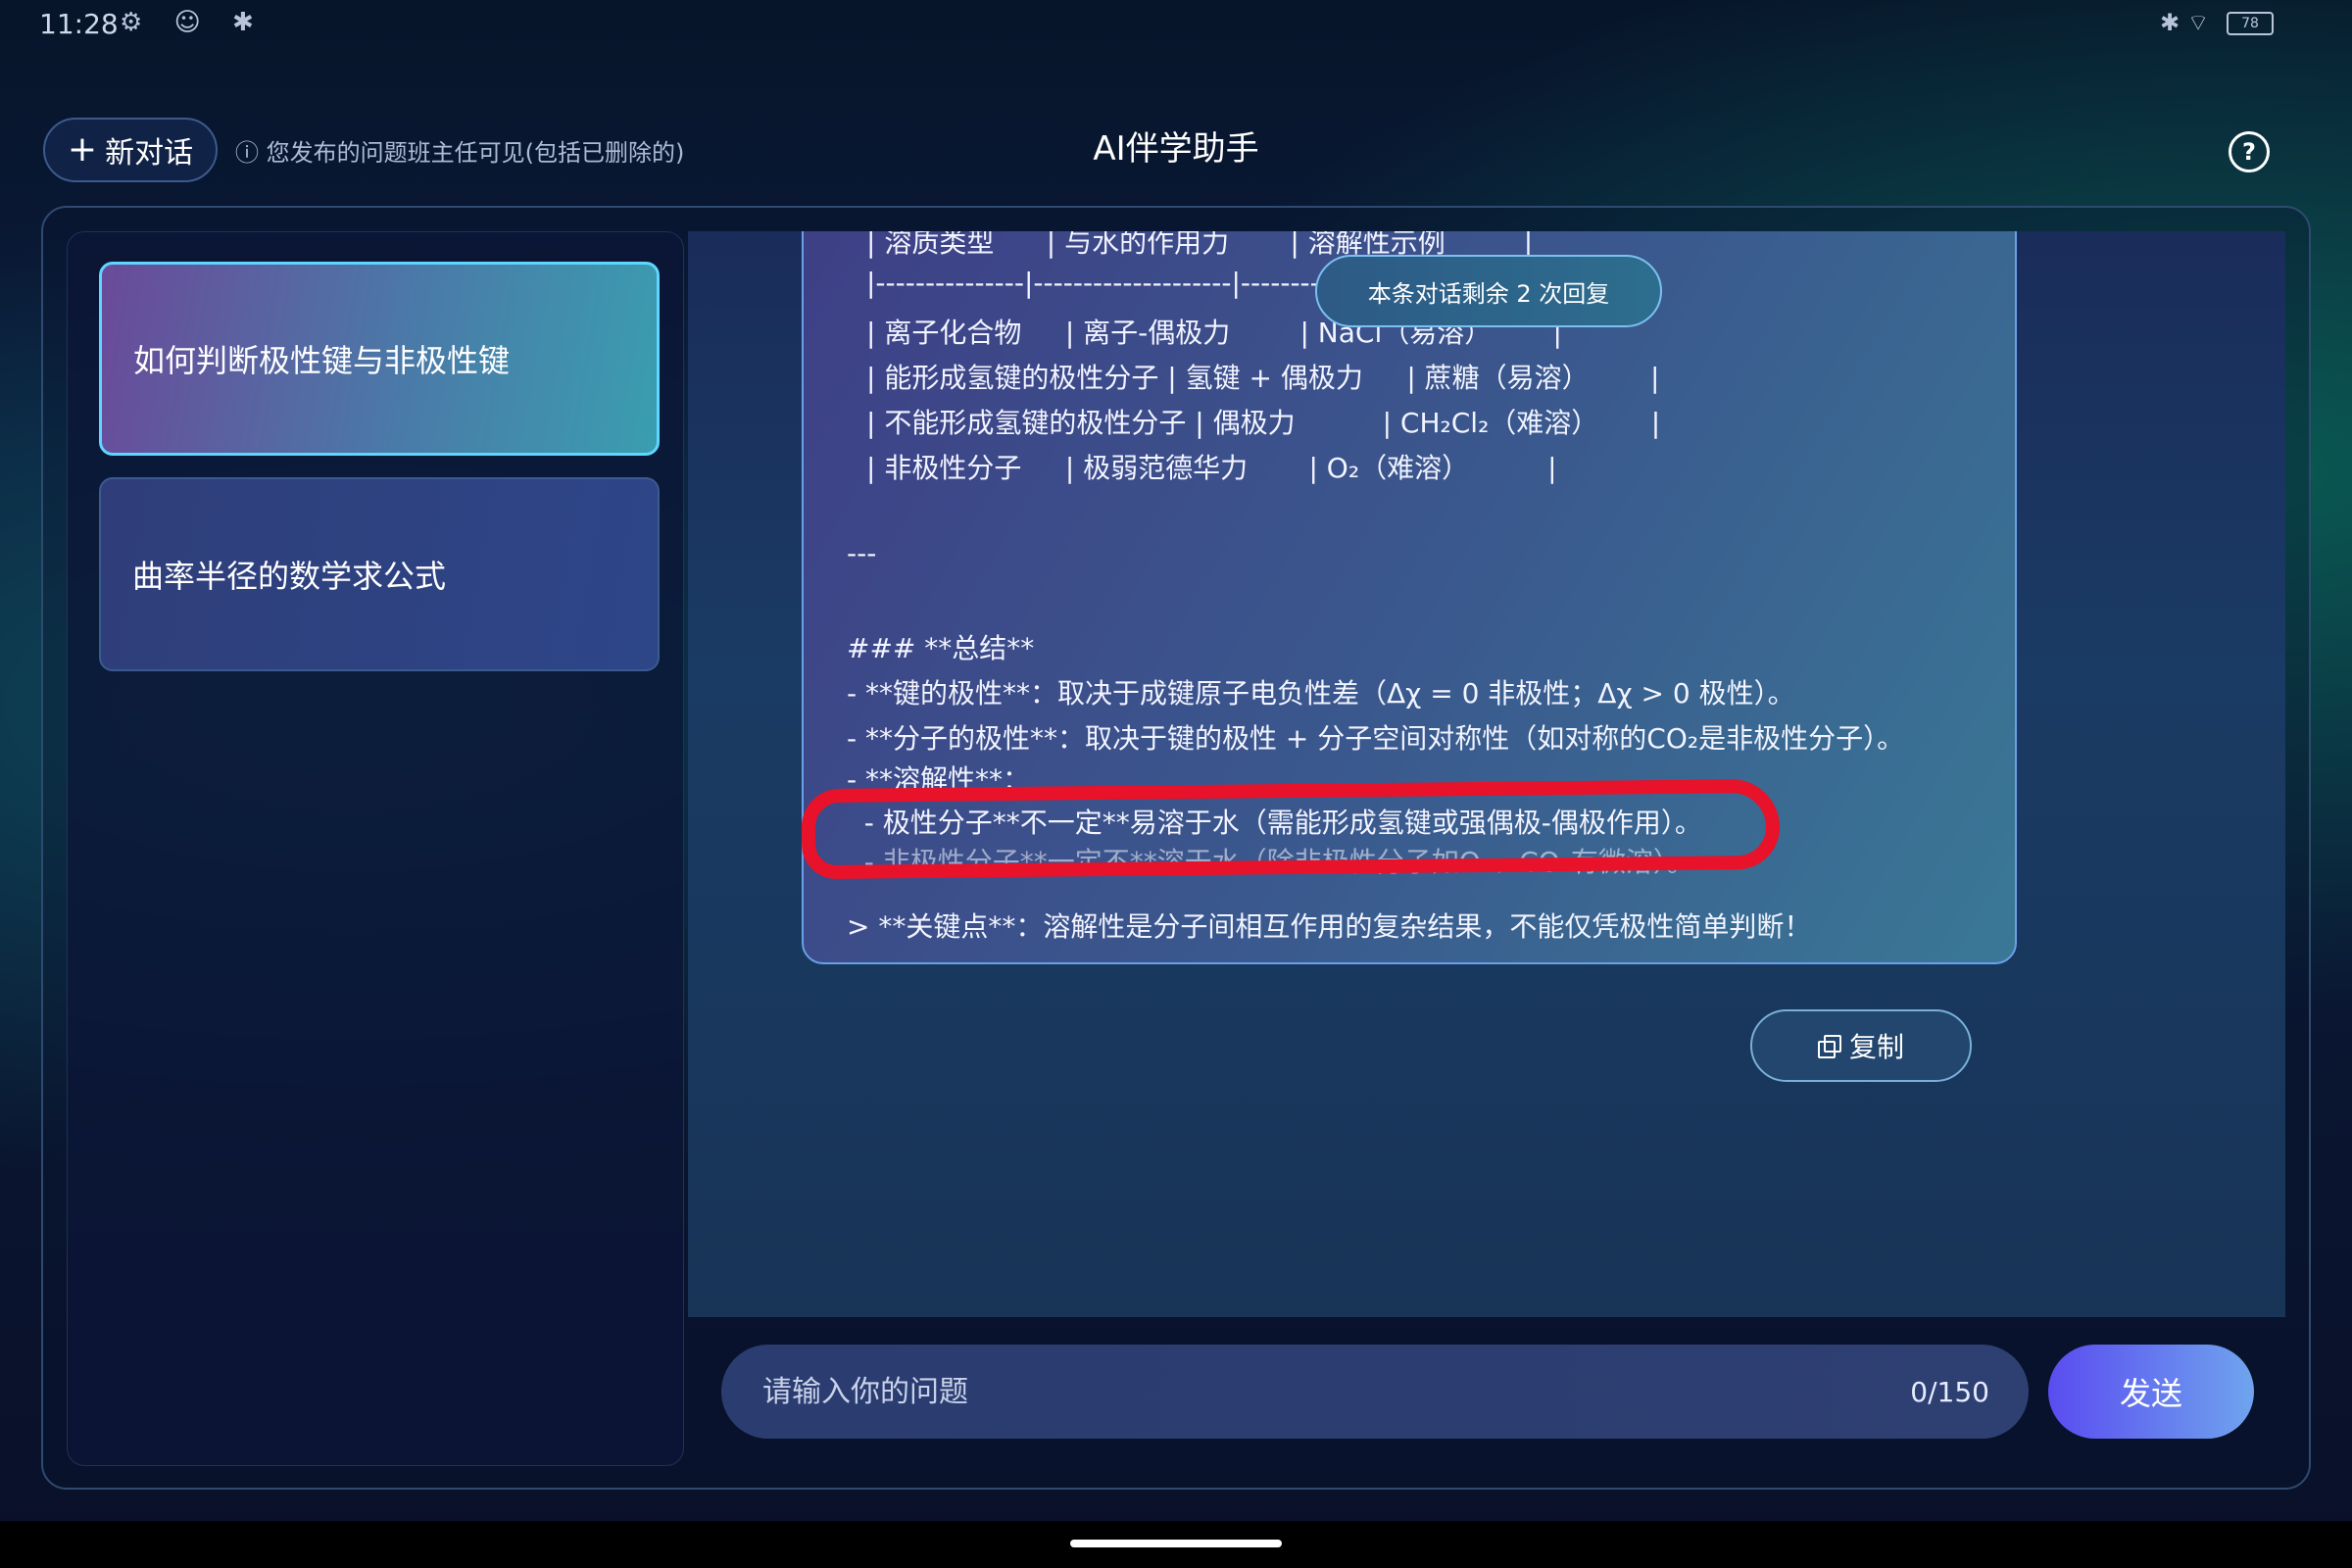 The image size is (2352, 1568). Describe the element at coordinates (862, 553) in the screenshot. I see `message-line: ---` at that location.